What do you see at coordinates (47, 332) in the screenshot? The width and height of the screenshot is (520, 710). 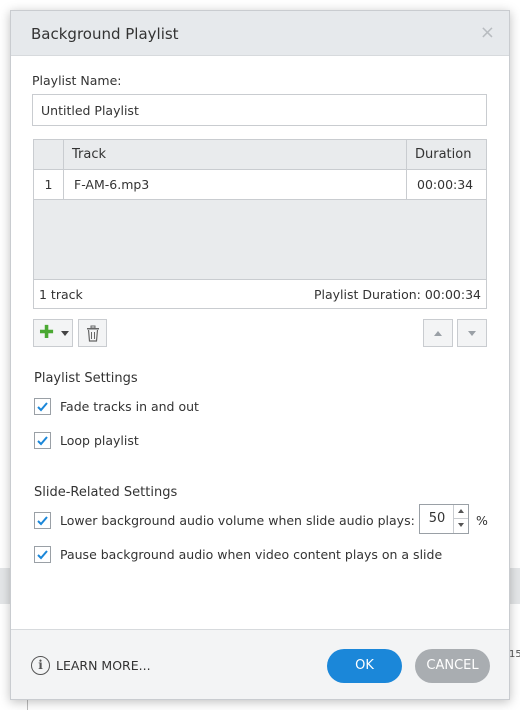 I see `plus-icon: ✚` at bounding box center [47, 332].